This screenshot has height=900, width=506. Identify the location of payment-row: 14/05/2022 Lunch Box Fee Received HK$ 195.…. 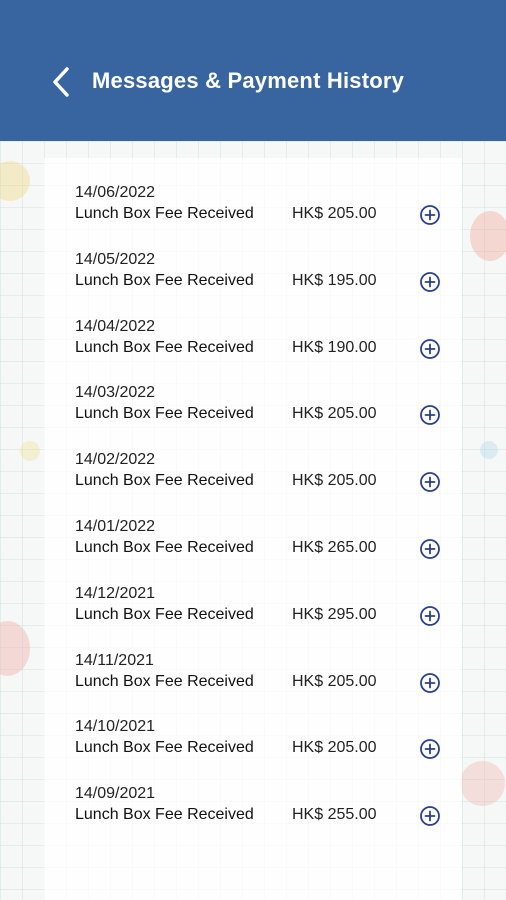
(253, 284).